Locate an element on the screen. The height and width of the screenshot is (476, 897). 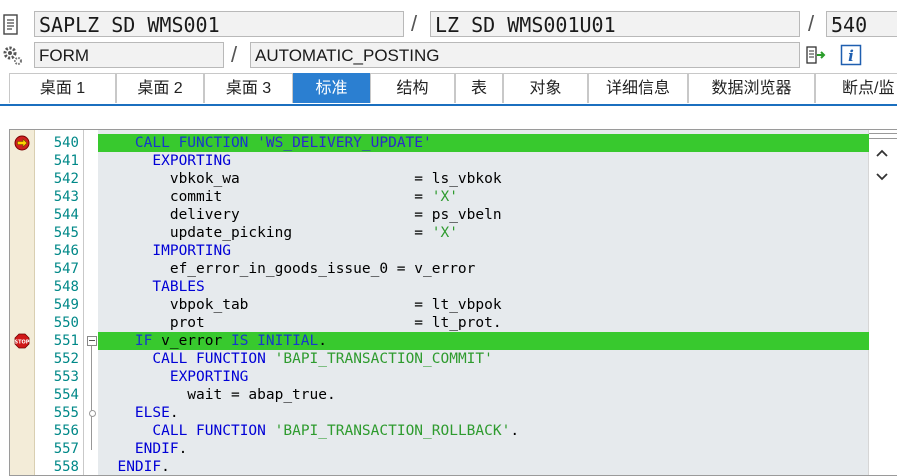
line-number: 543 is located at coordinates (66, 197).